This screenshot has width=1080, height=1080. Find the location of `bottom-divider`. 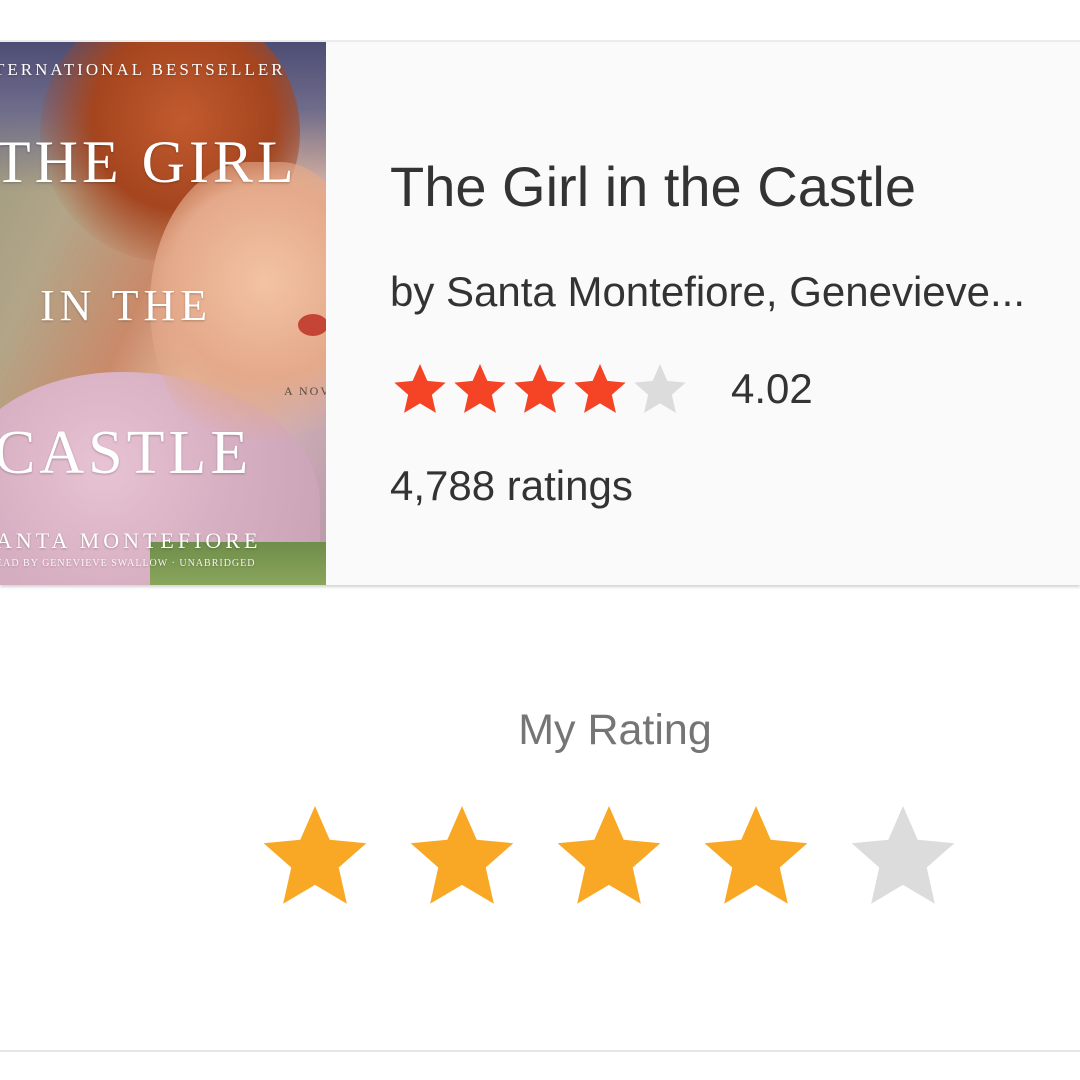

bottom-divider is located at coordinates (540, 1051).